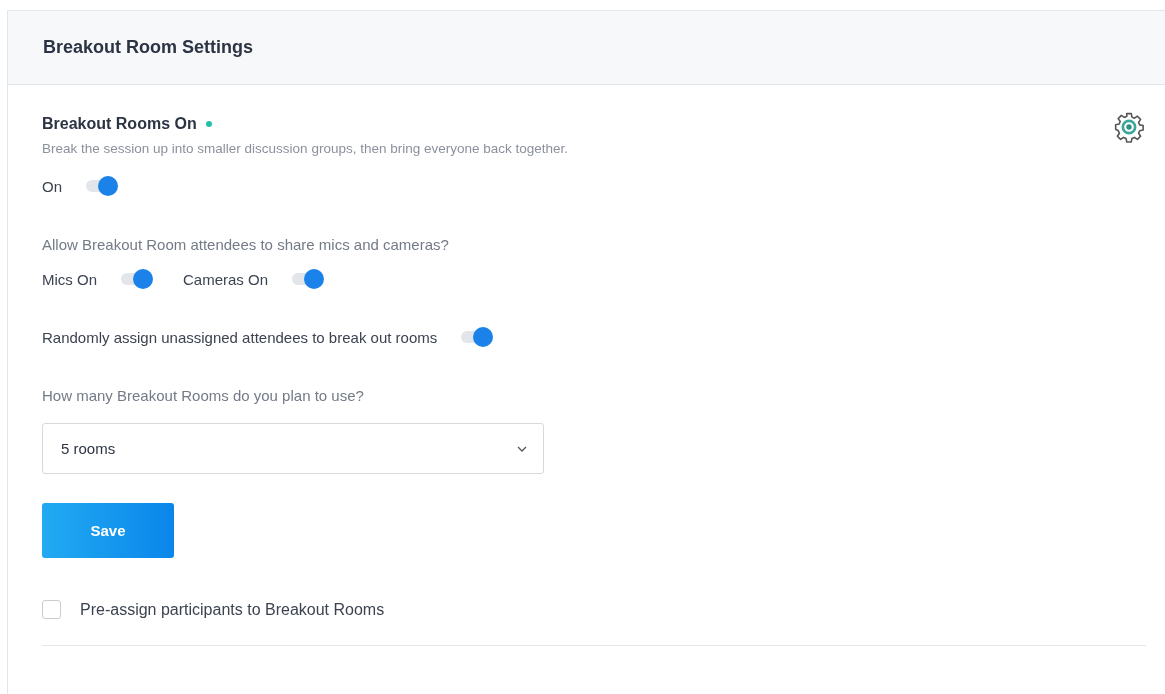 This screenshot has width=1165, height=694. I want to click on toggle-label: On, so click(52, 186).